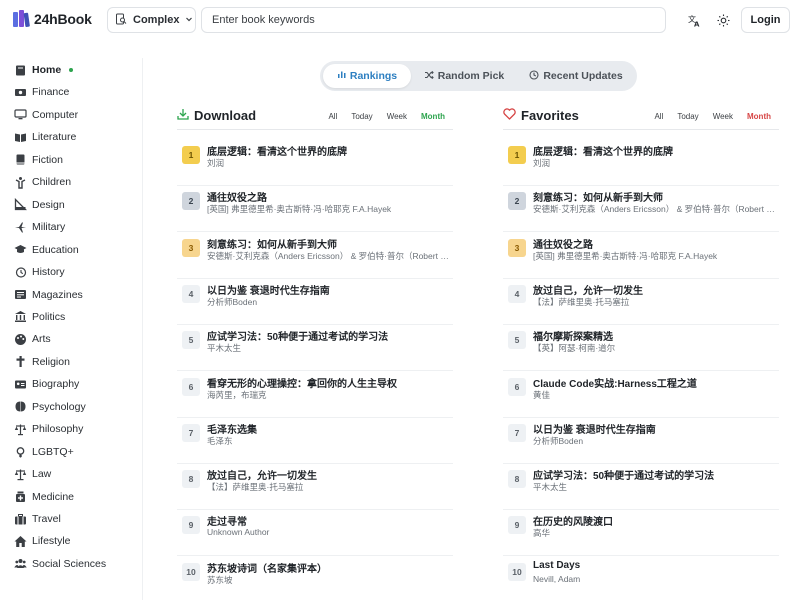  What do you see at coordinates (315, 533) in the screenshot?
I see `book-row: 9 走过寻常 Unknown Author` at bounding box center [315, 533].